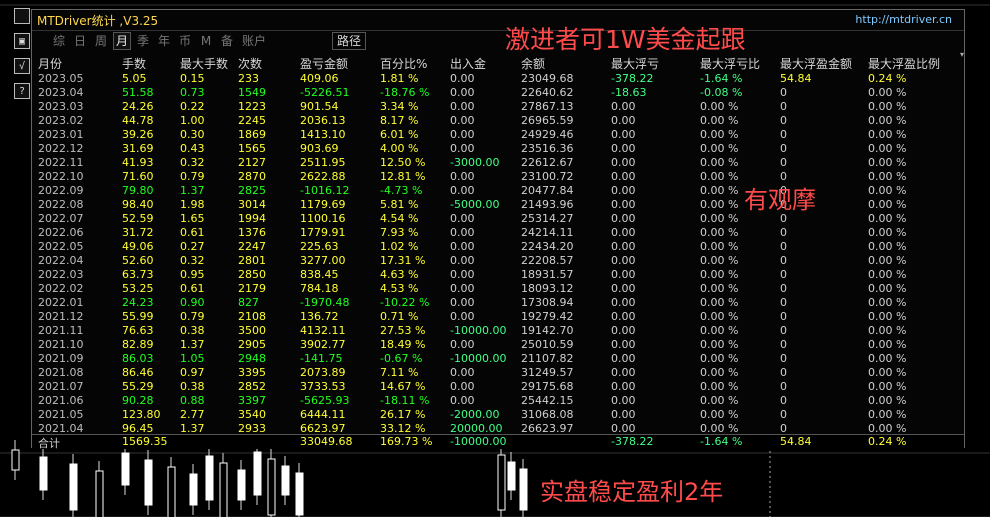  What do you see at coordinates (252, 120) in the screenshot?
I see `cell-count: 2245` at bounding box center [252, 120].